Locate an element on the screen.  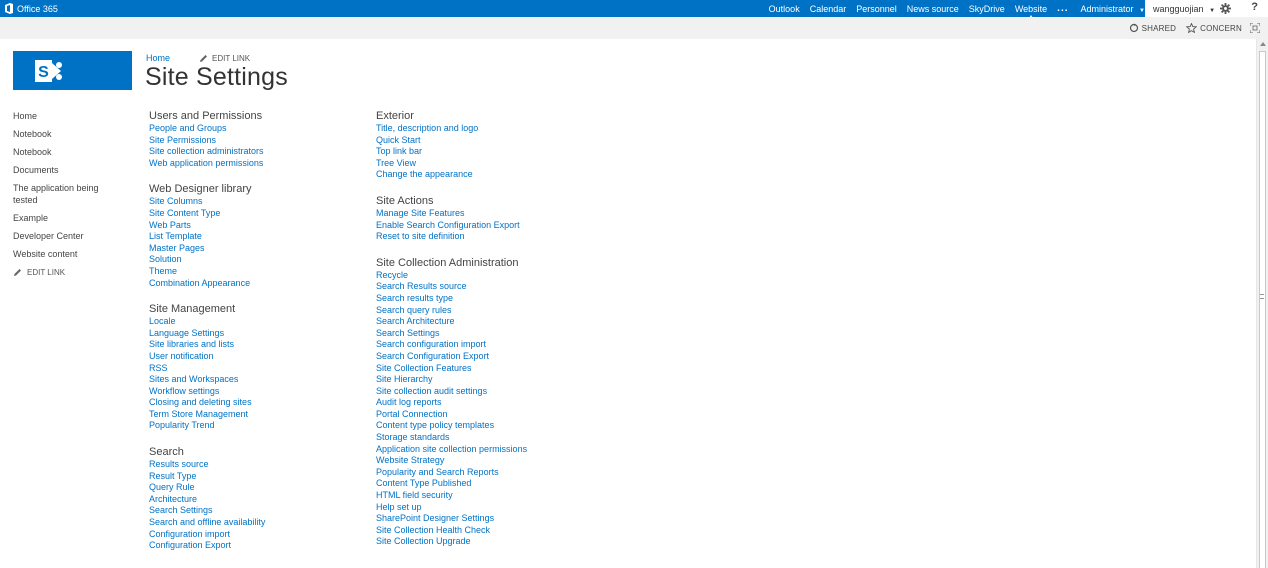
settings-link-search-configuration-export: Search Configuration Export is located at coordinates (496, 357).